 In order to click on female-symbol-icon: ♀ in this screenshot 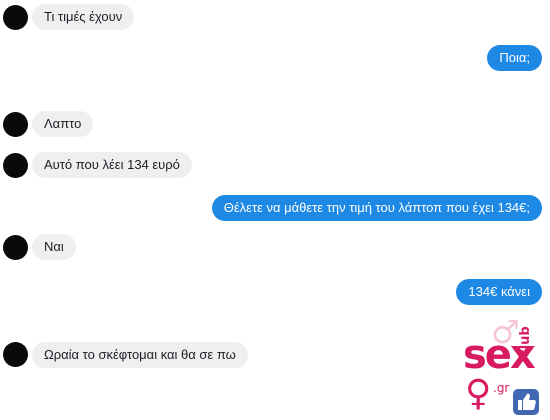, I will do `click(478, 393)`.